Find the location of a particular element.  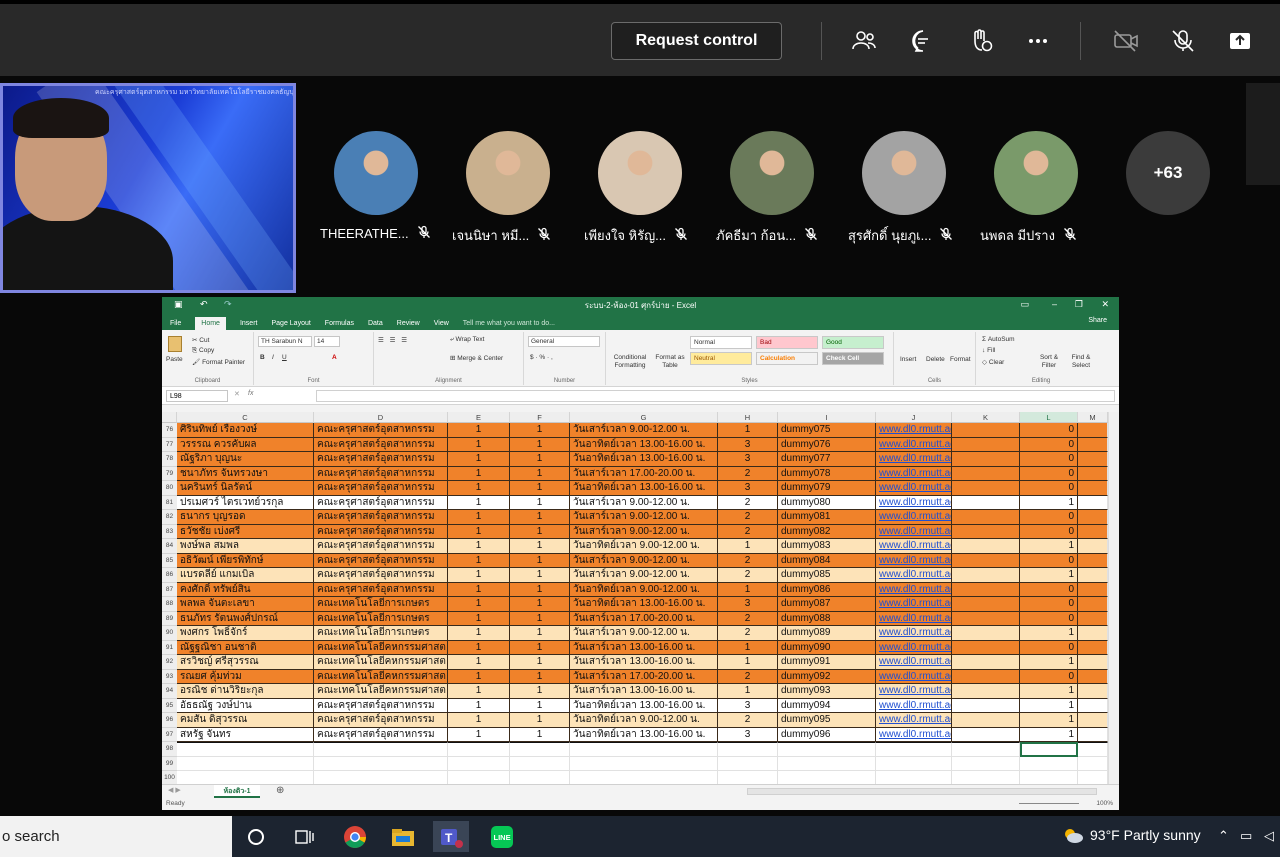

more-icon is located at coordinates (1038, 41).